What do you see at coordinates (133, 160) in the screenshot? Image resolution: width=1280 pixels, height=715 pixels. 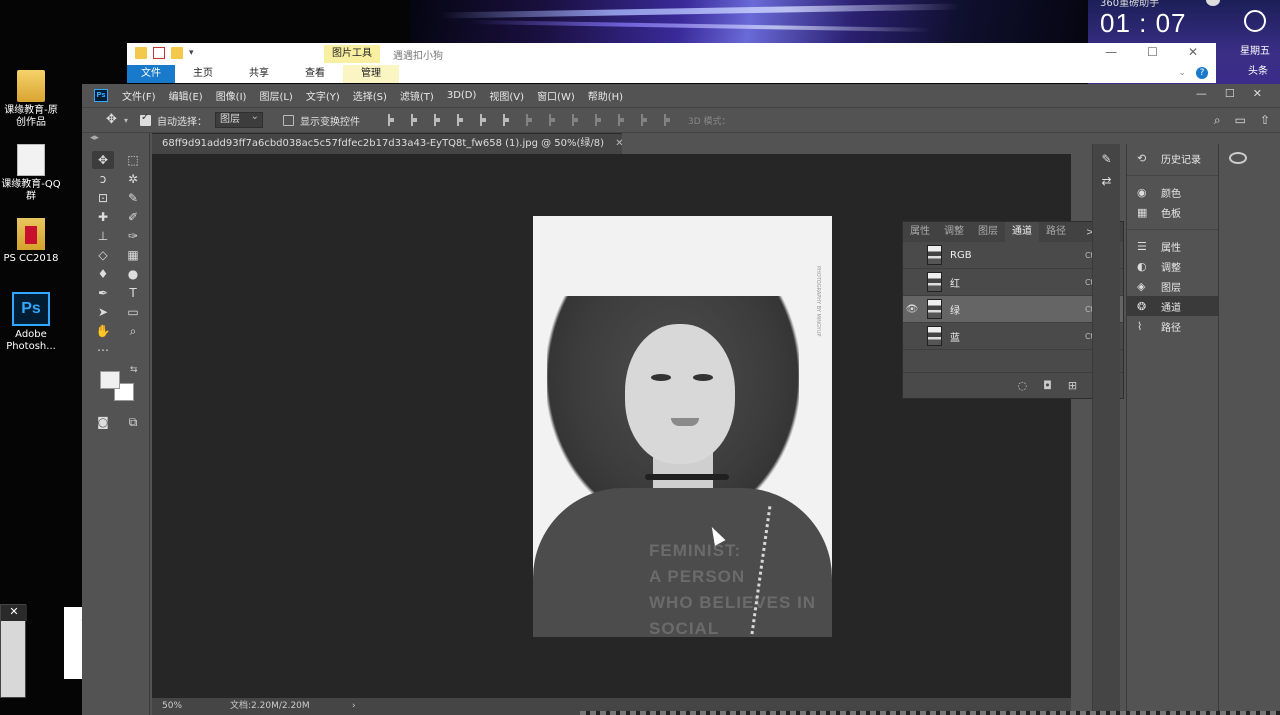 I see `marquee-tool-icon: ⬚` at bounding box center [133, 160].